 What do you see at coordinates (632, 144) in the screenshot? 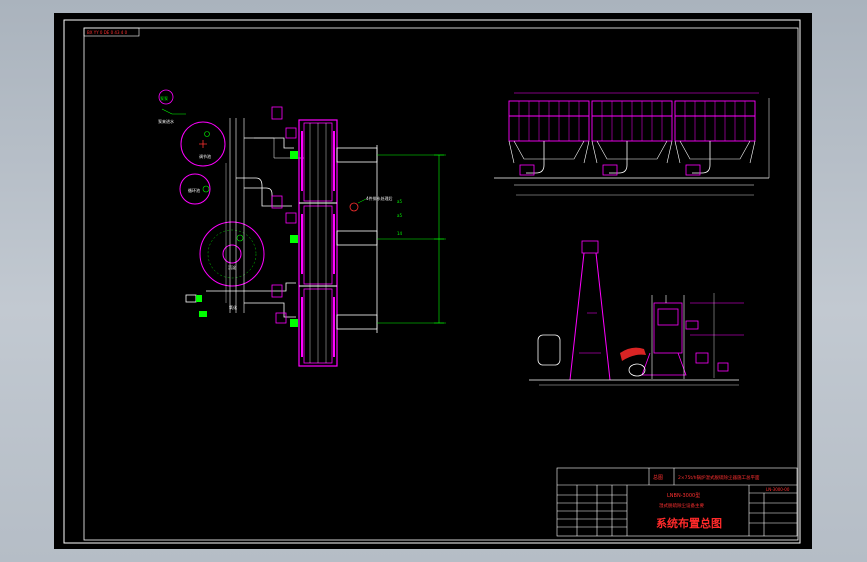
I see `elevation-view` at bounding box center [632, 144].